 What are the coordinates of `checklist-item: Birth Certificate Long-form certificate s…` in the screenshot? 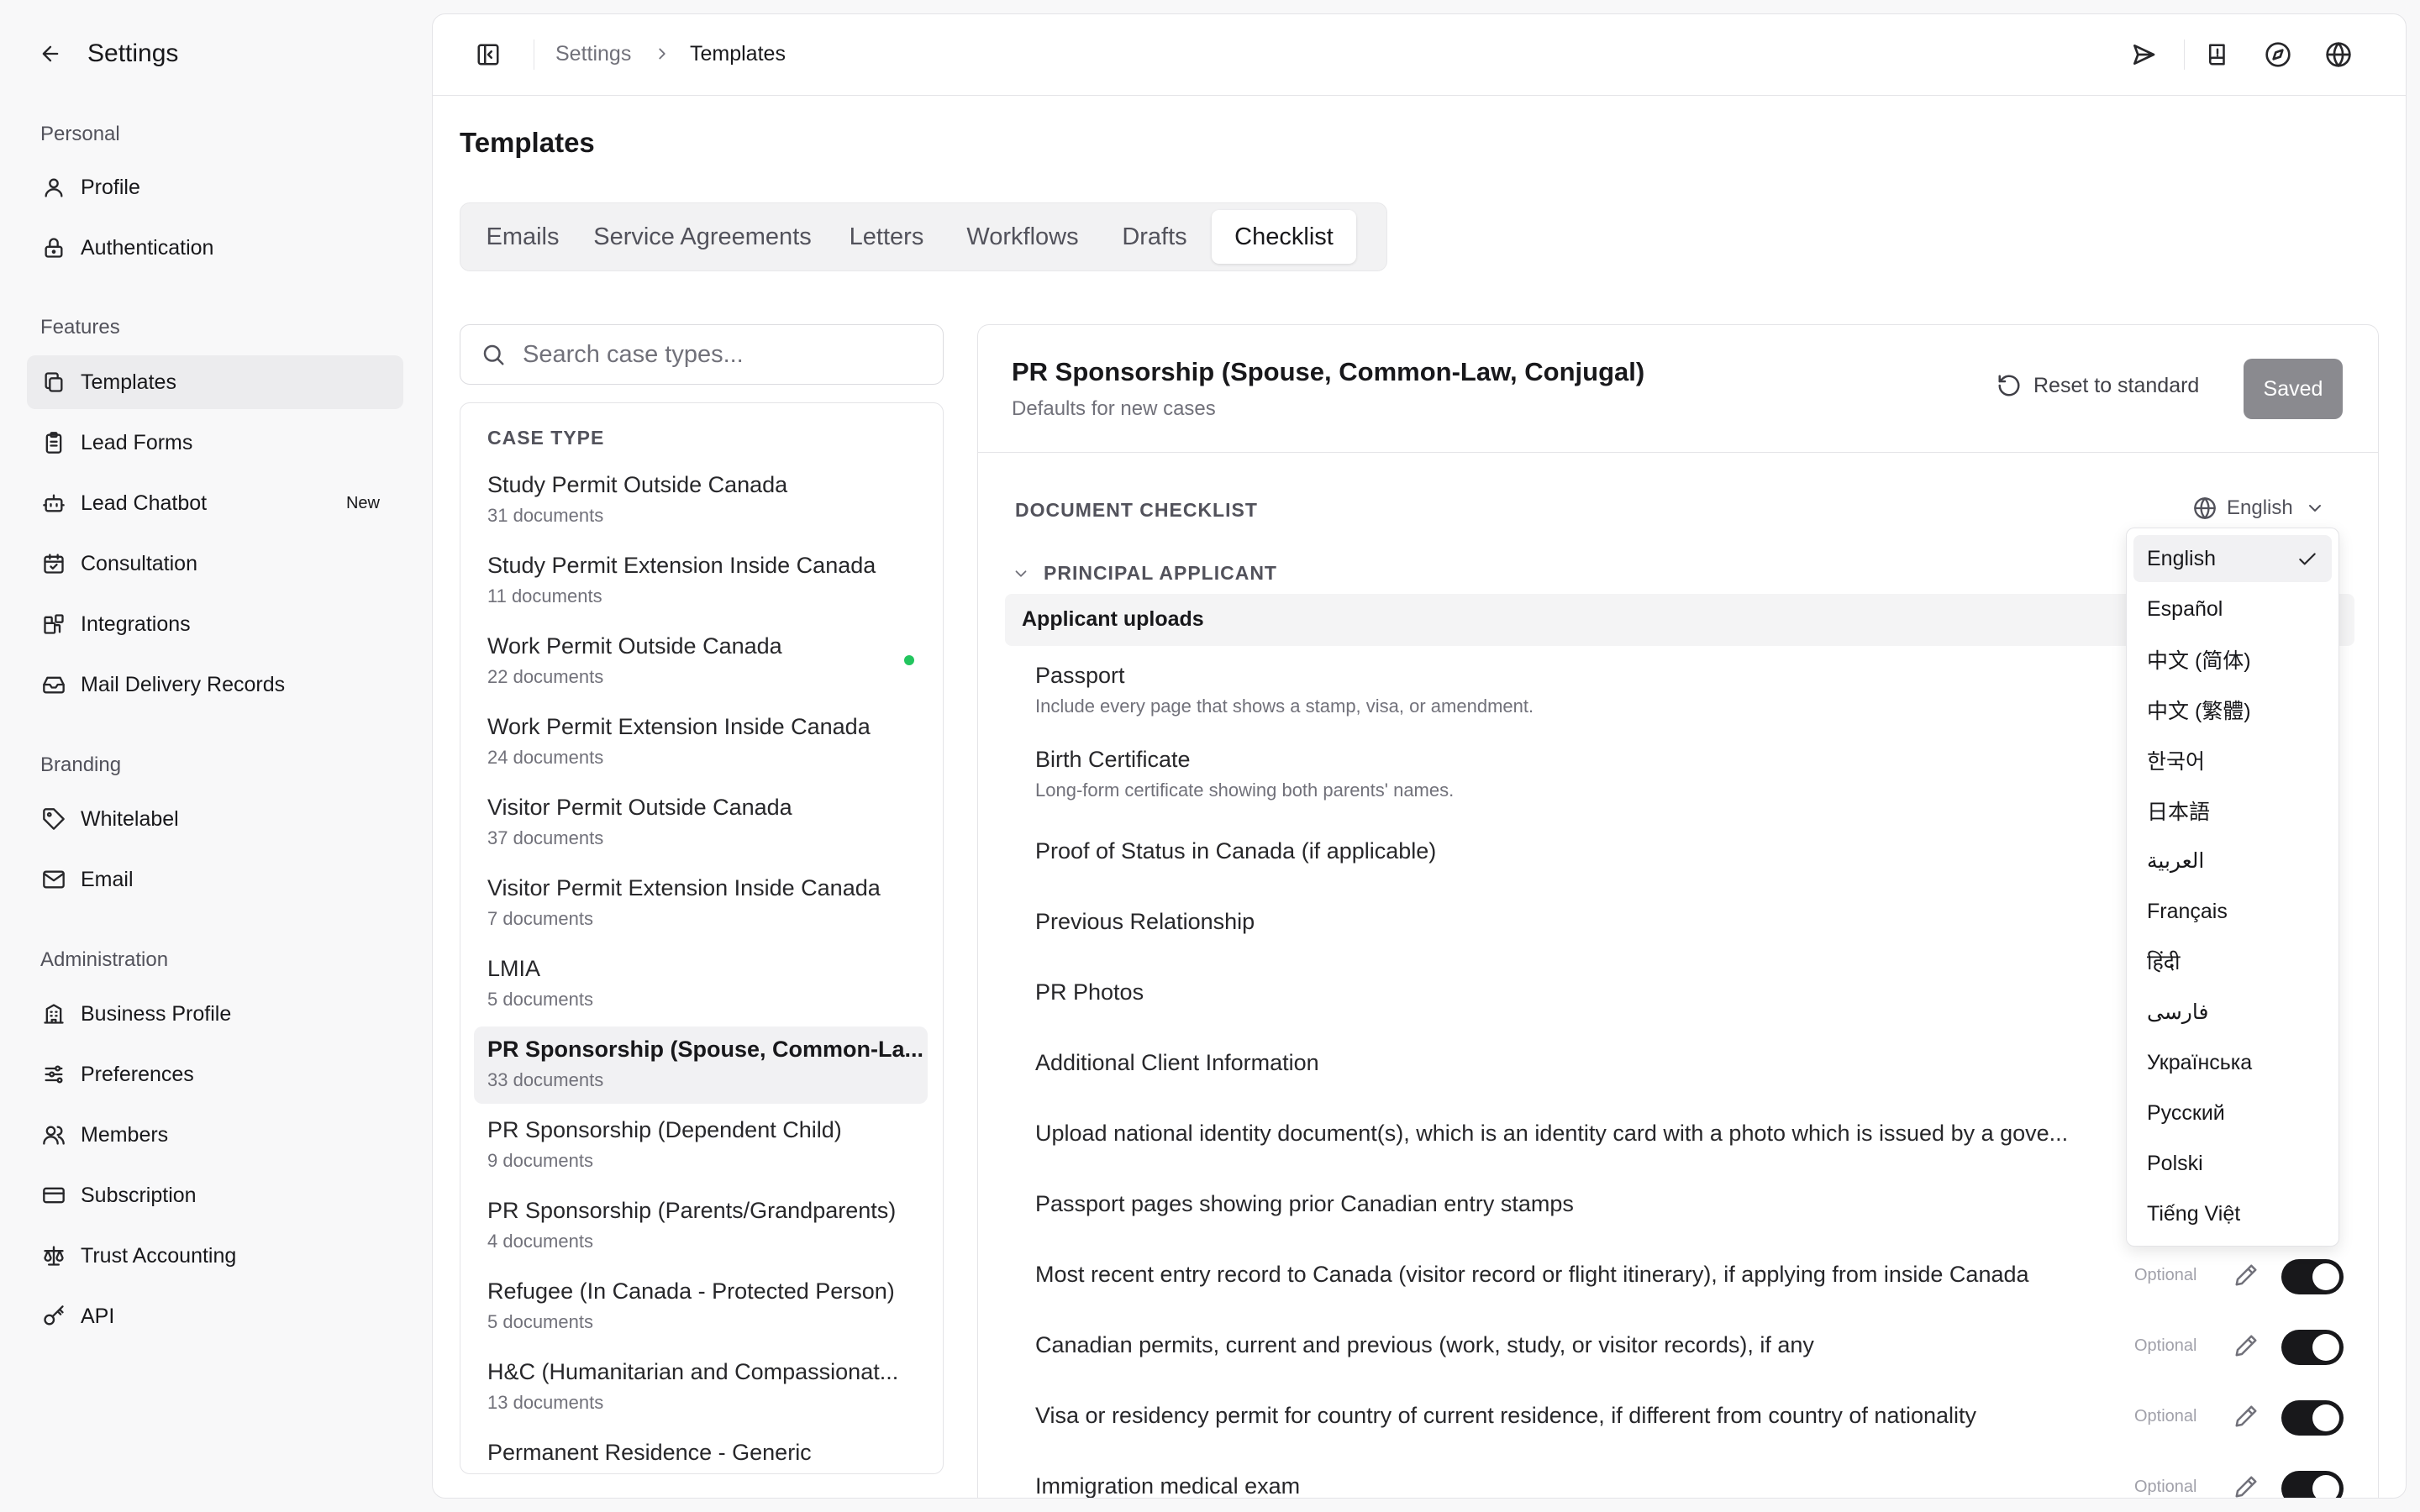 It's located at (1582, 774).